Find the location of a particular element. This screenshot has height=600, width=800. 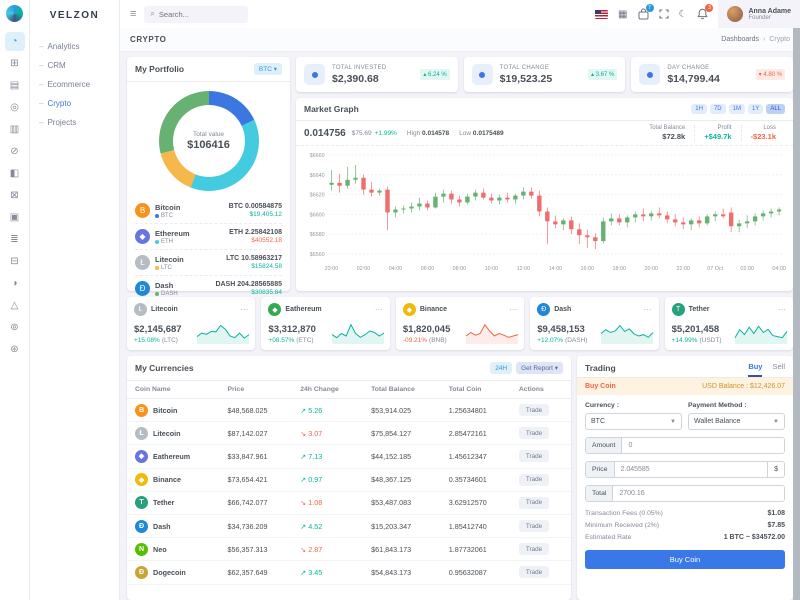

bitcoin-icon: B is located at coordinates (141, 410).